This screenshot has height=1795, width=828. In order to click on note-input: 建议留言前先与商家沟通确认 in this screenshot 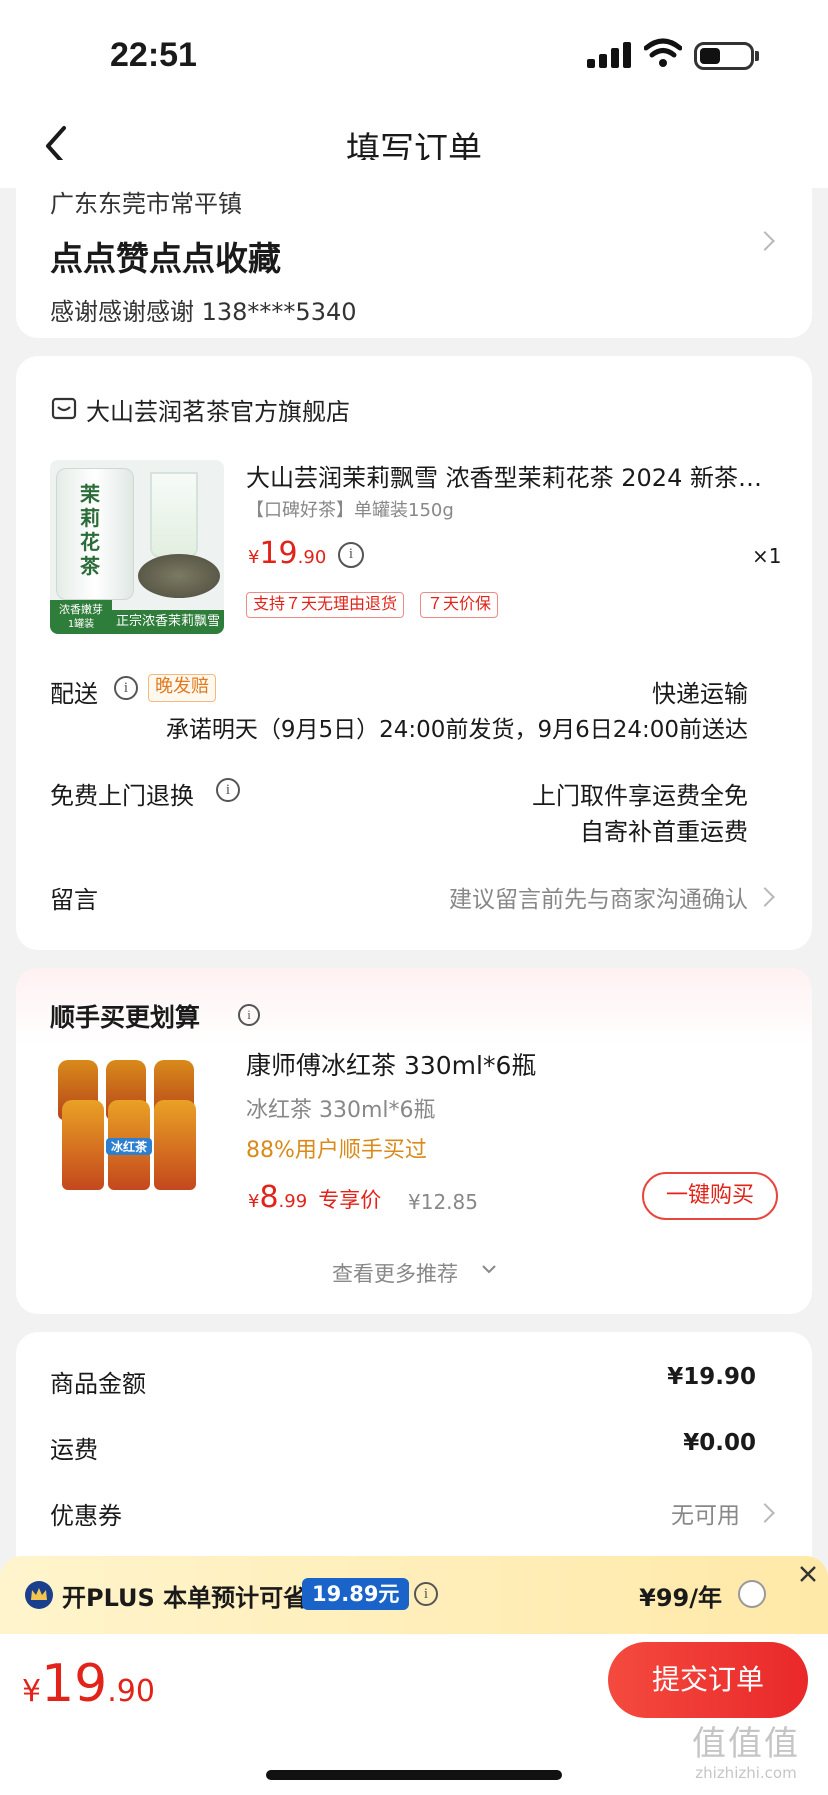, I will do `click(547, 897)`.